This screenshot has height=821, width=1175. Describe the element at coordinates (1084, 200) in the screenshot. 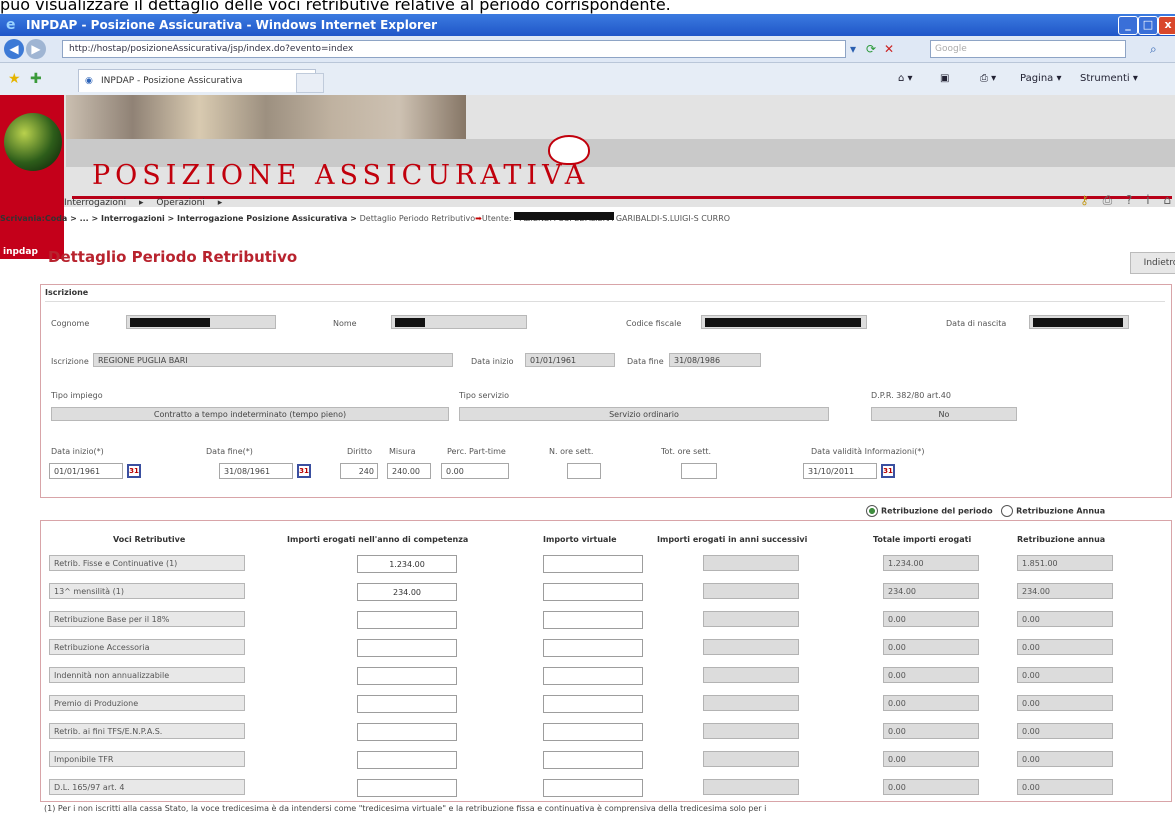

I see `key-icon: ⚷` at that location.